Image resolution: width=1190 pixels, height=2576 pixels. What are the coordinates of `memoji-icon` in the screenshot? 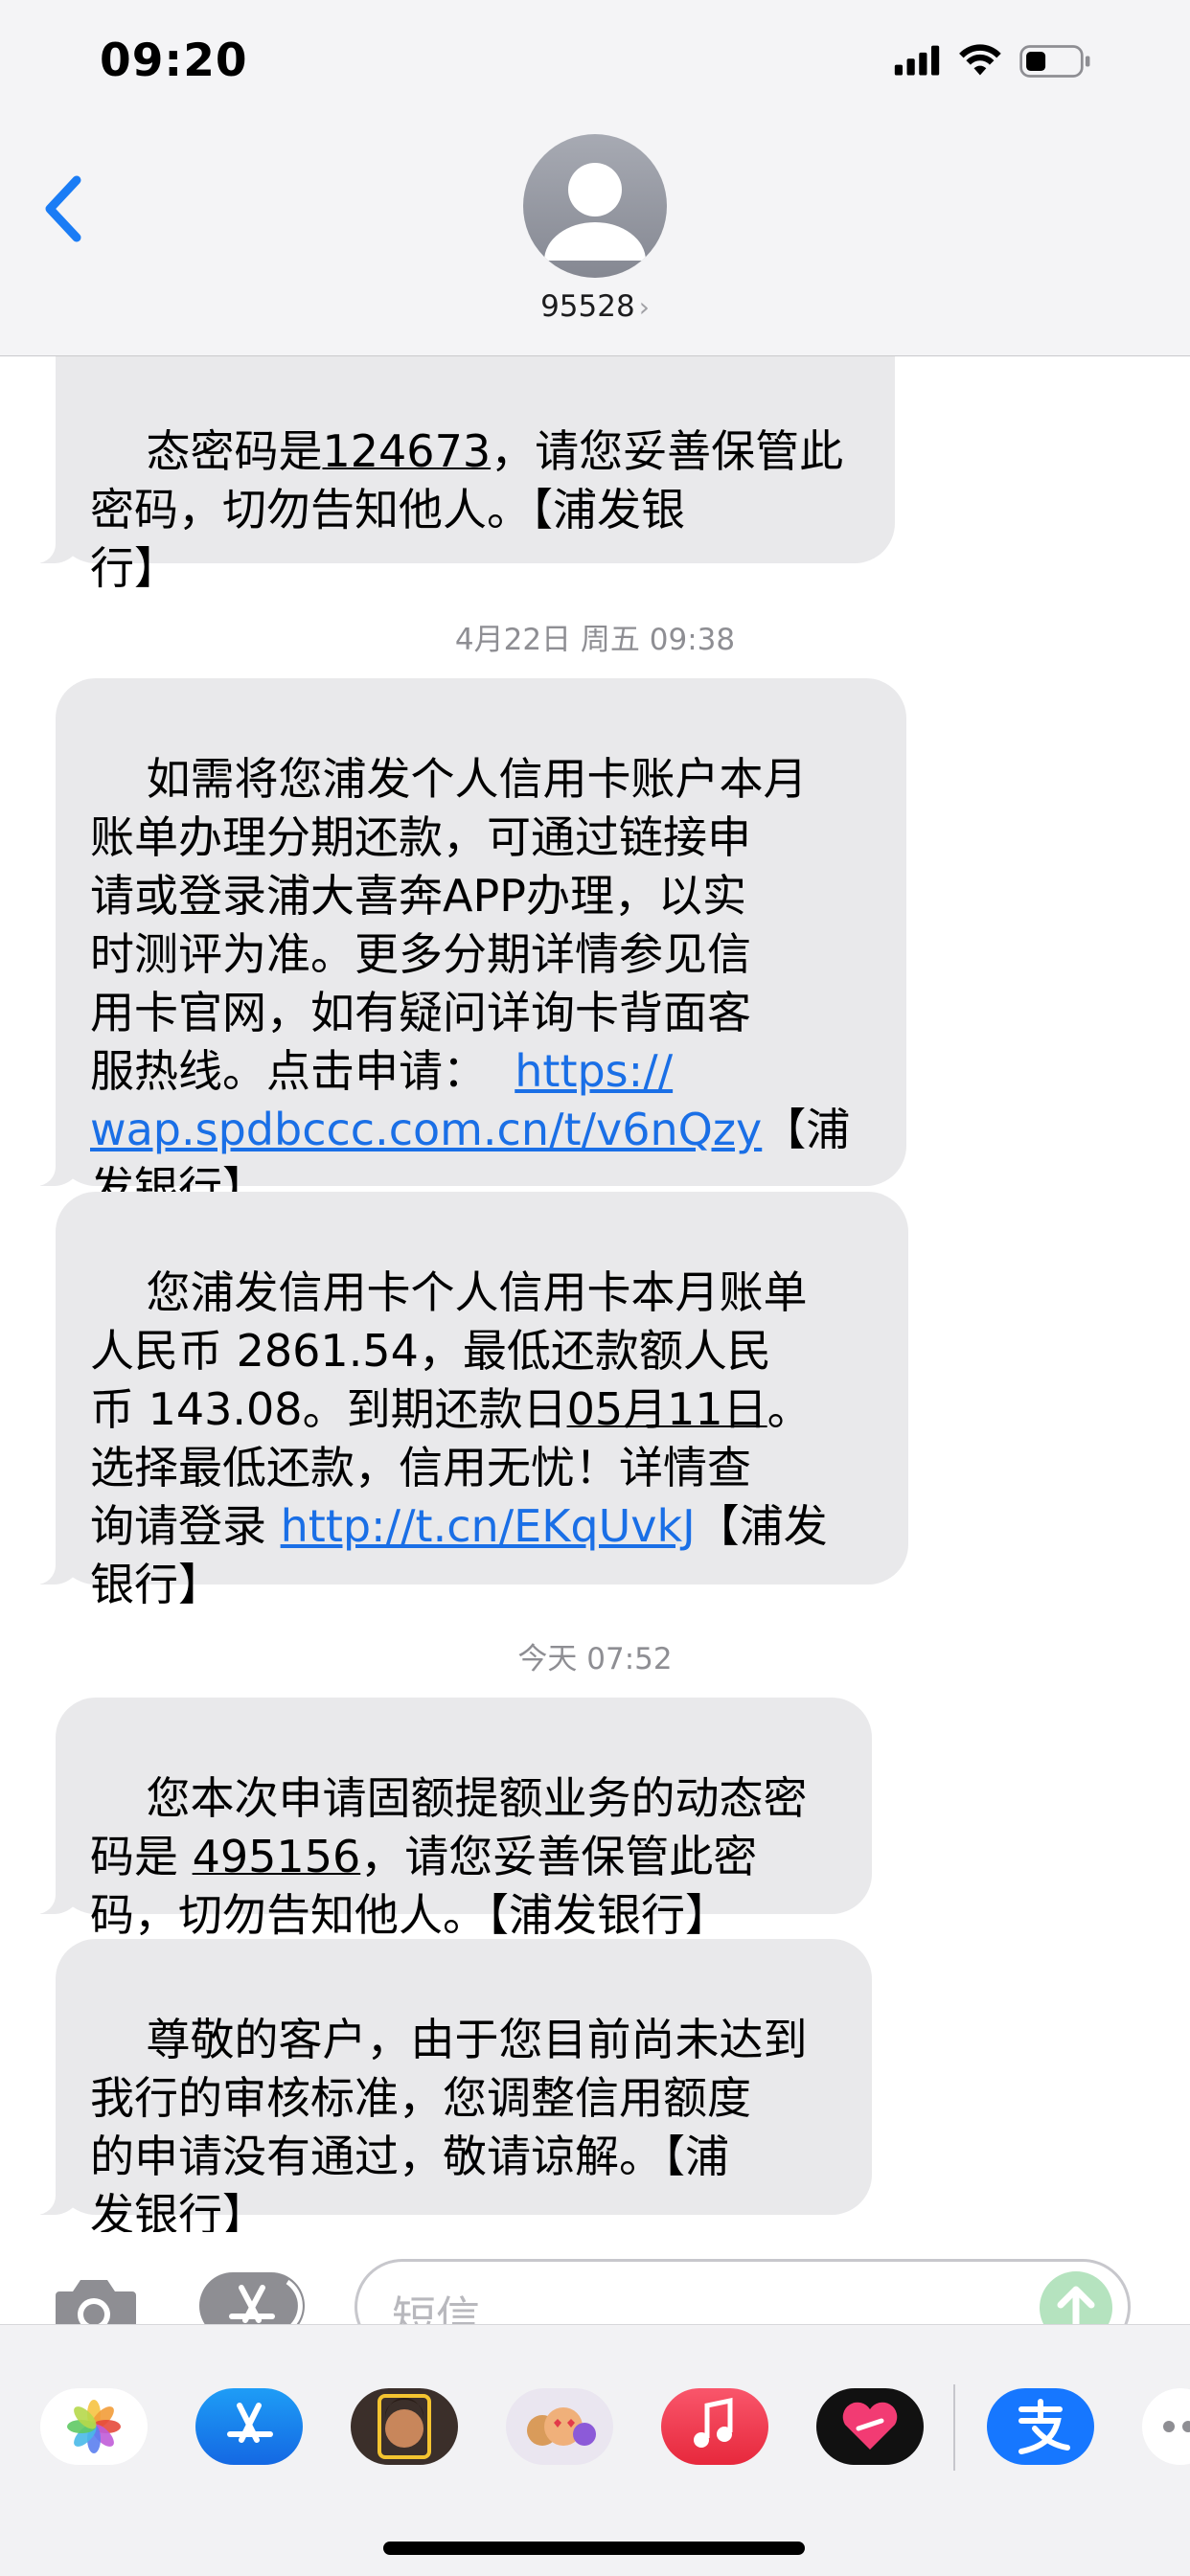 It's located at (405, 2427).